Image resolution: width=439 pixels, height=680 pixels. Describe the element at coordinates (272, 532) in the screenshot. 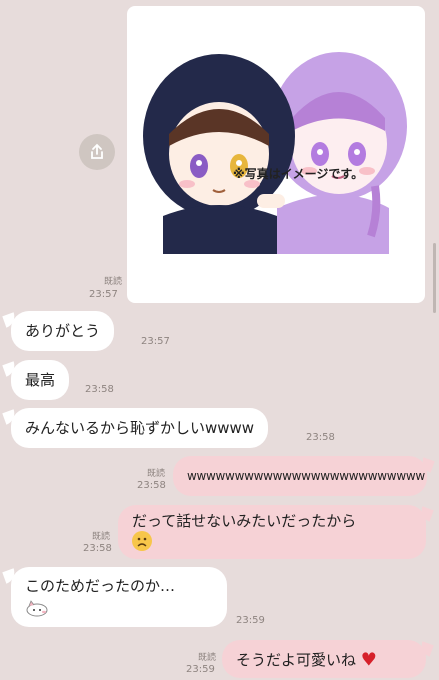

I see `outgoing-message: だって話せないみたいだったから` at that location.